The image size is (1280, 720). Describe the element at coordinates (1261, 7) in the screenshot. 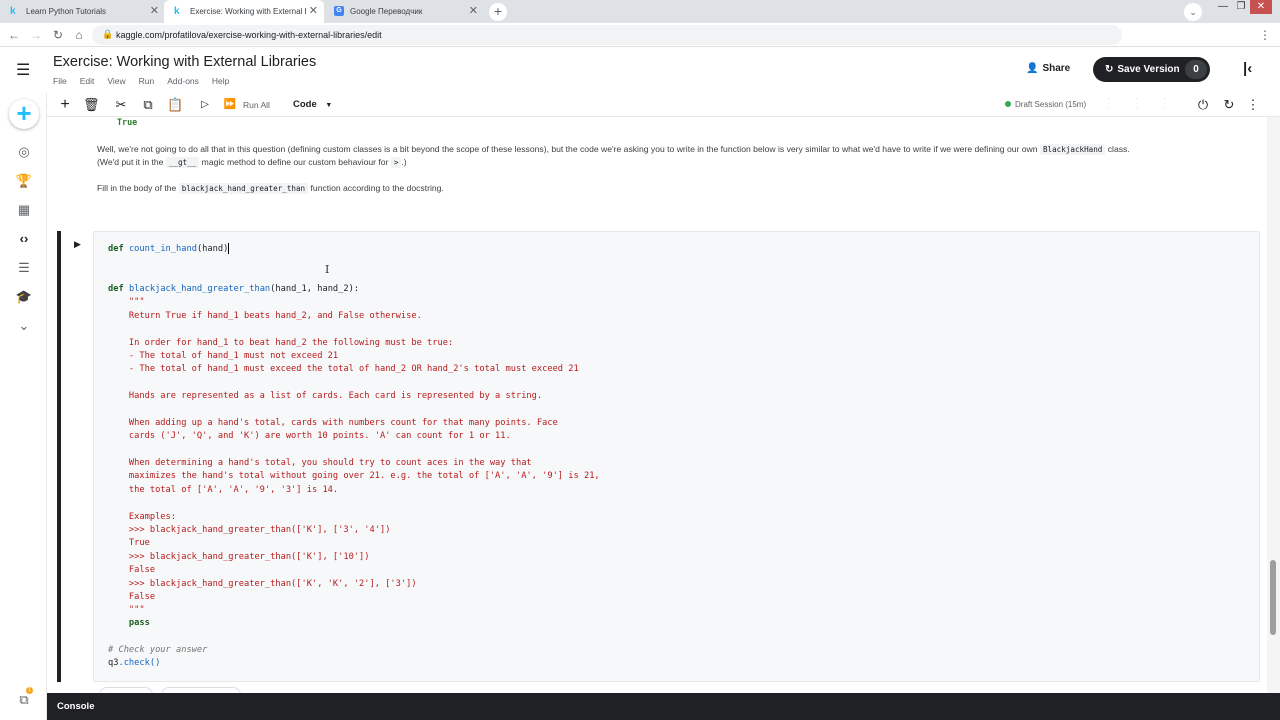

I see `window-close-icon: ✕` at that location.